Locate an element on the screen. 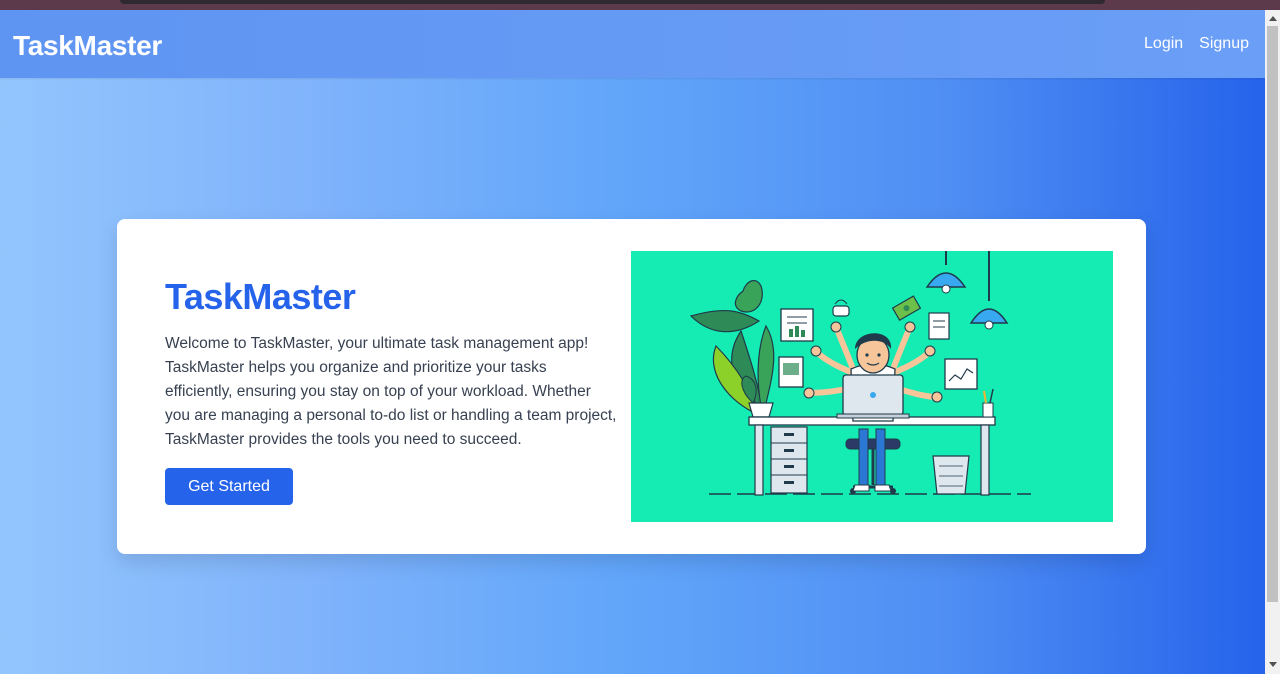 This screenshot has height=674, width=1280. signup-link: Signup is located at coordinates (1224, 44).